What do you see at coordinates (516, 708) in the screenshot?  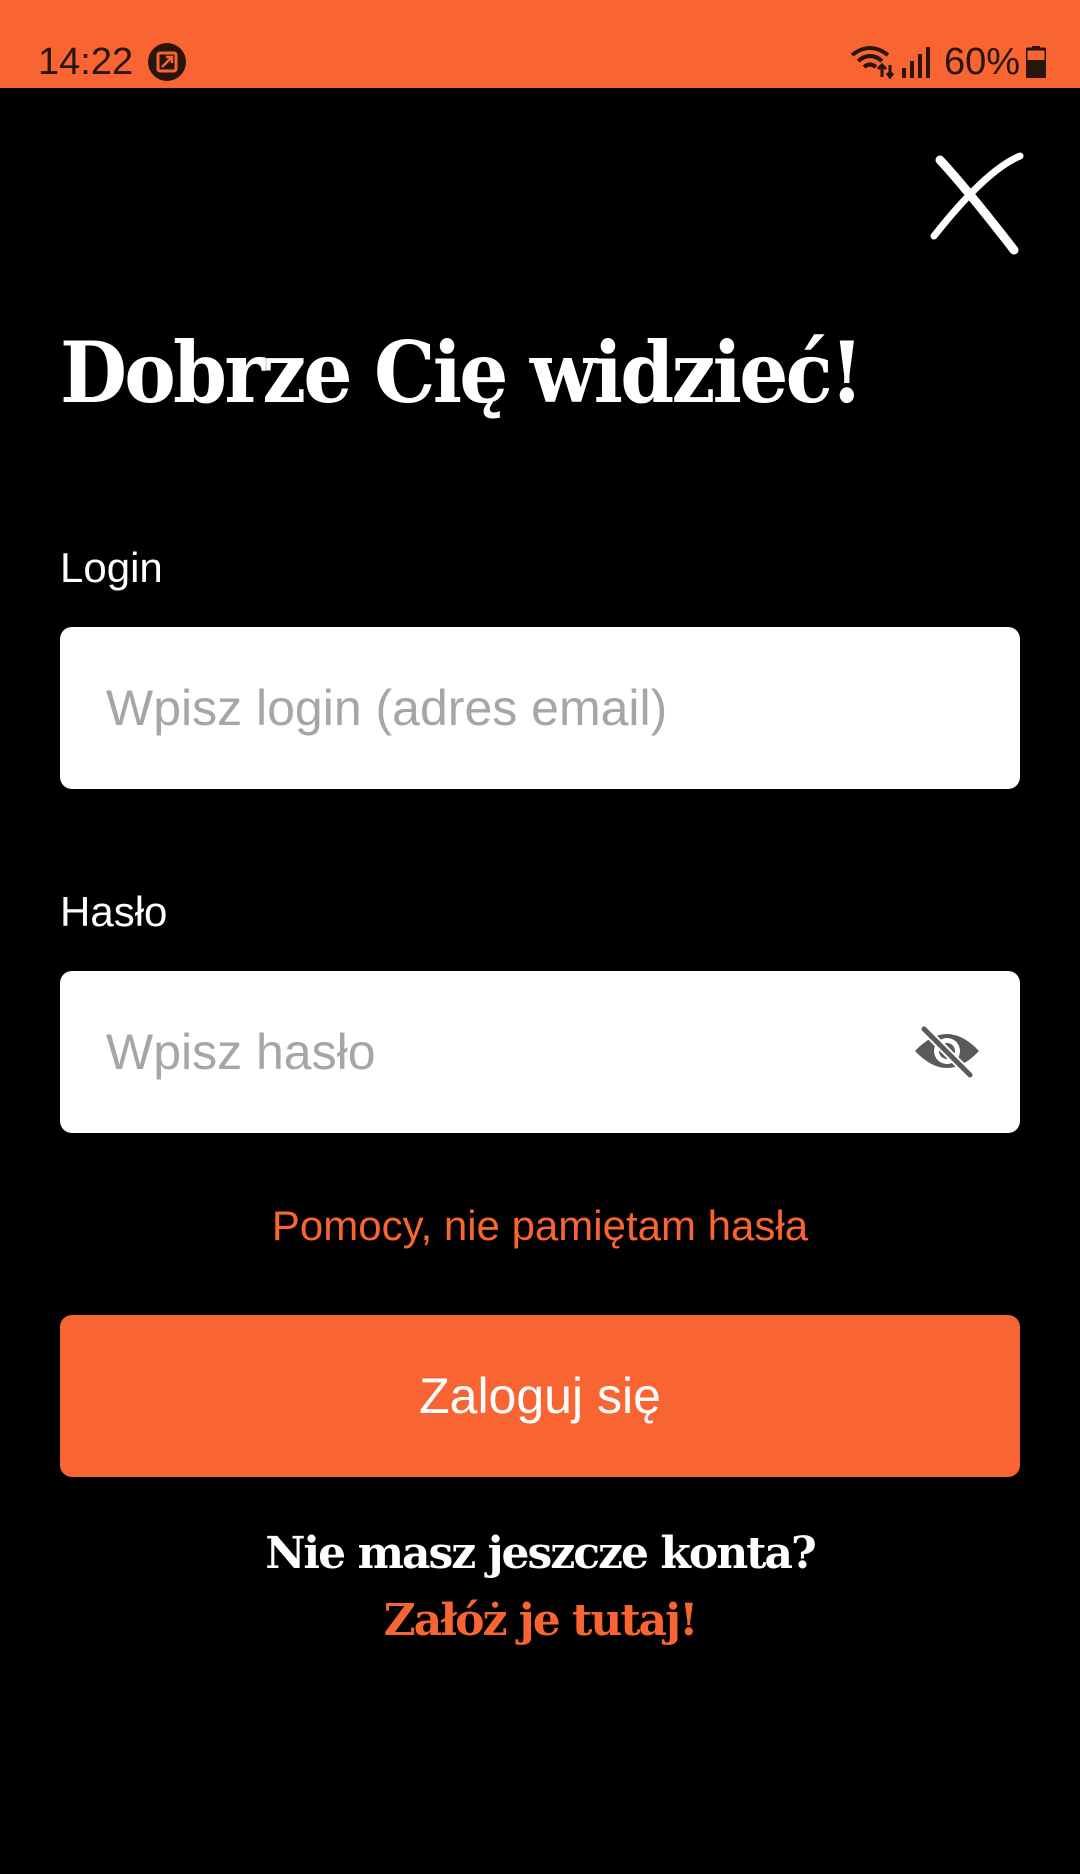 I see `login-input` at bounding box center [516, 708].